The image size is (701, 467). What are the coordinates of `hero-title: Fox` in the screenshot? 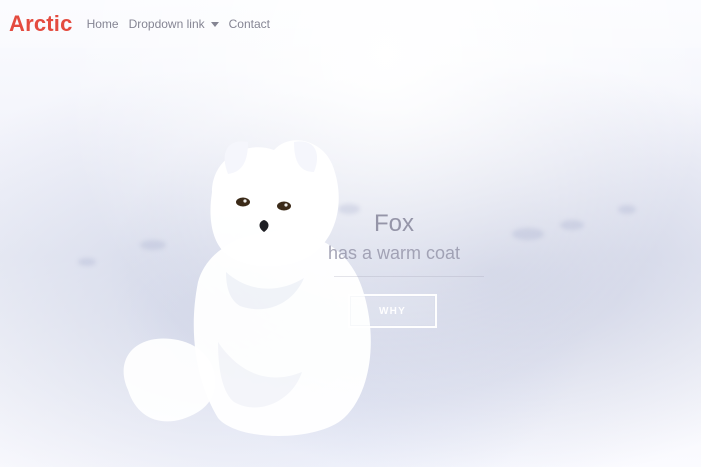 It's located at (393, 223).